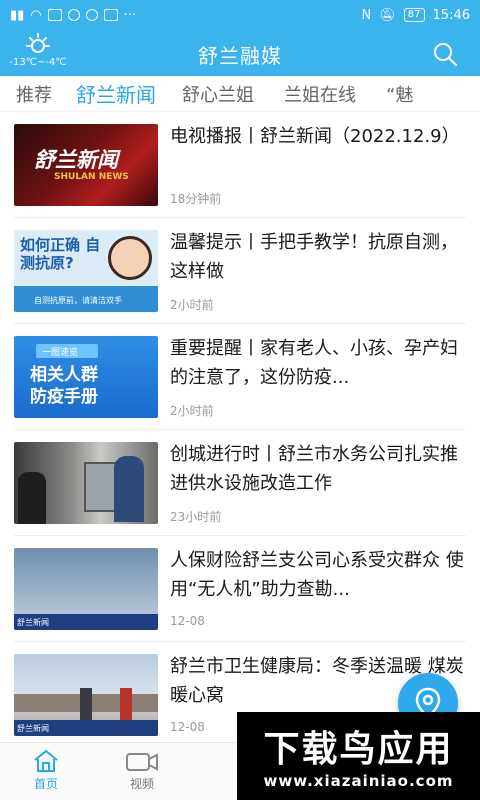  I want to click on thumbnail-subtext: 一图速览, so click(60, 353).